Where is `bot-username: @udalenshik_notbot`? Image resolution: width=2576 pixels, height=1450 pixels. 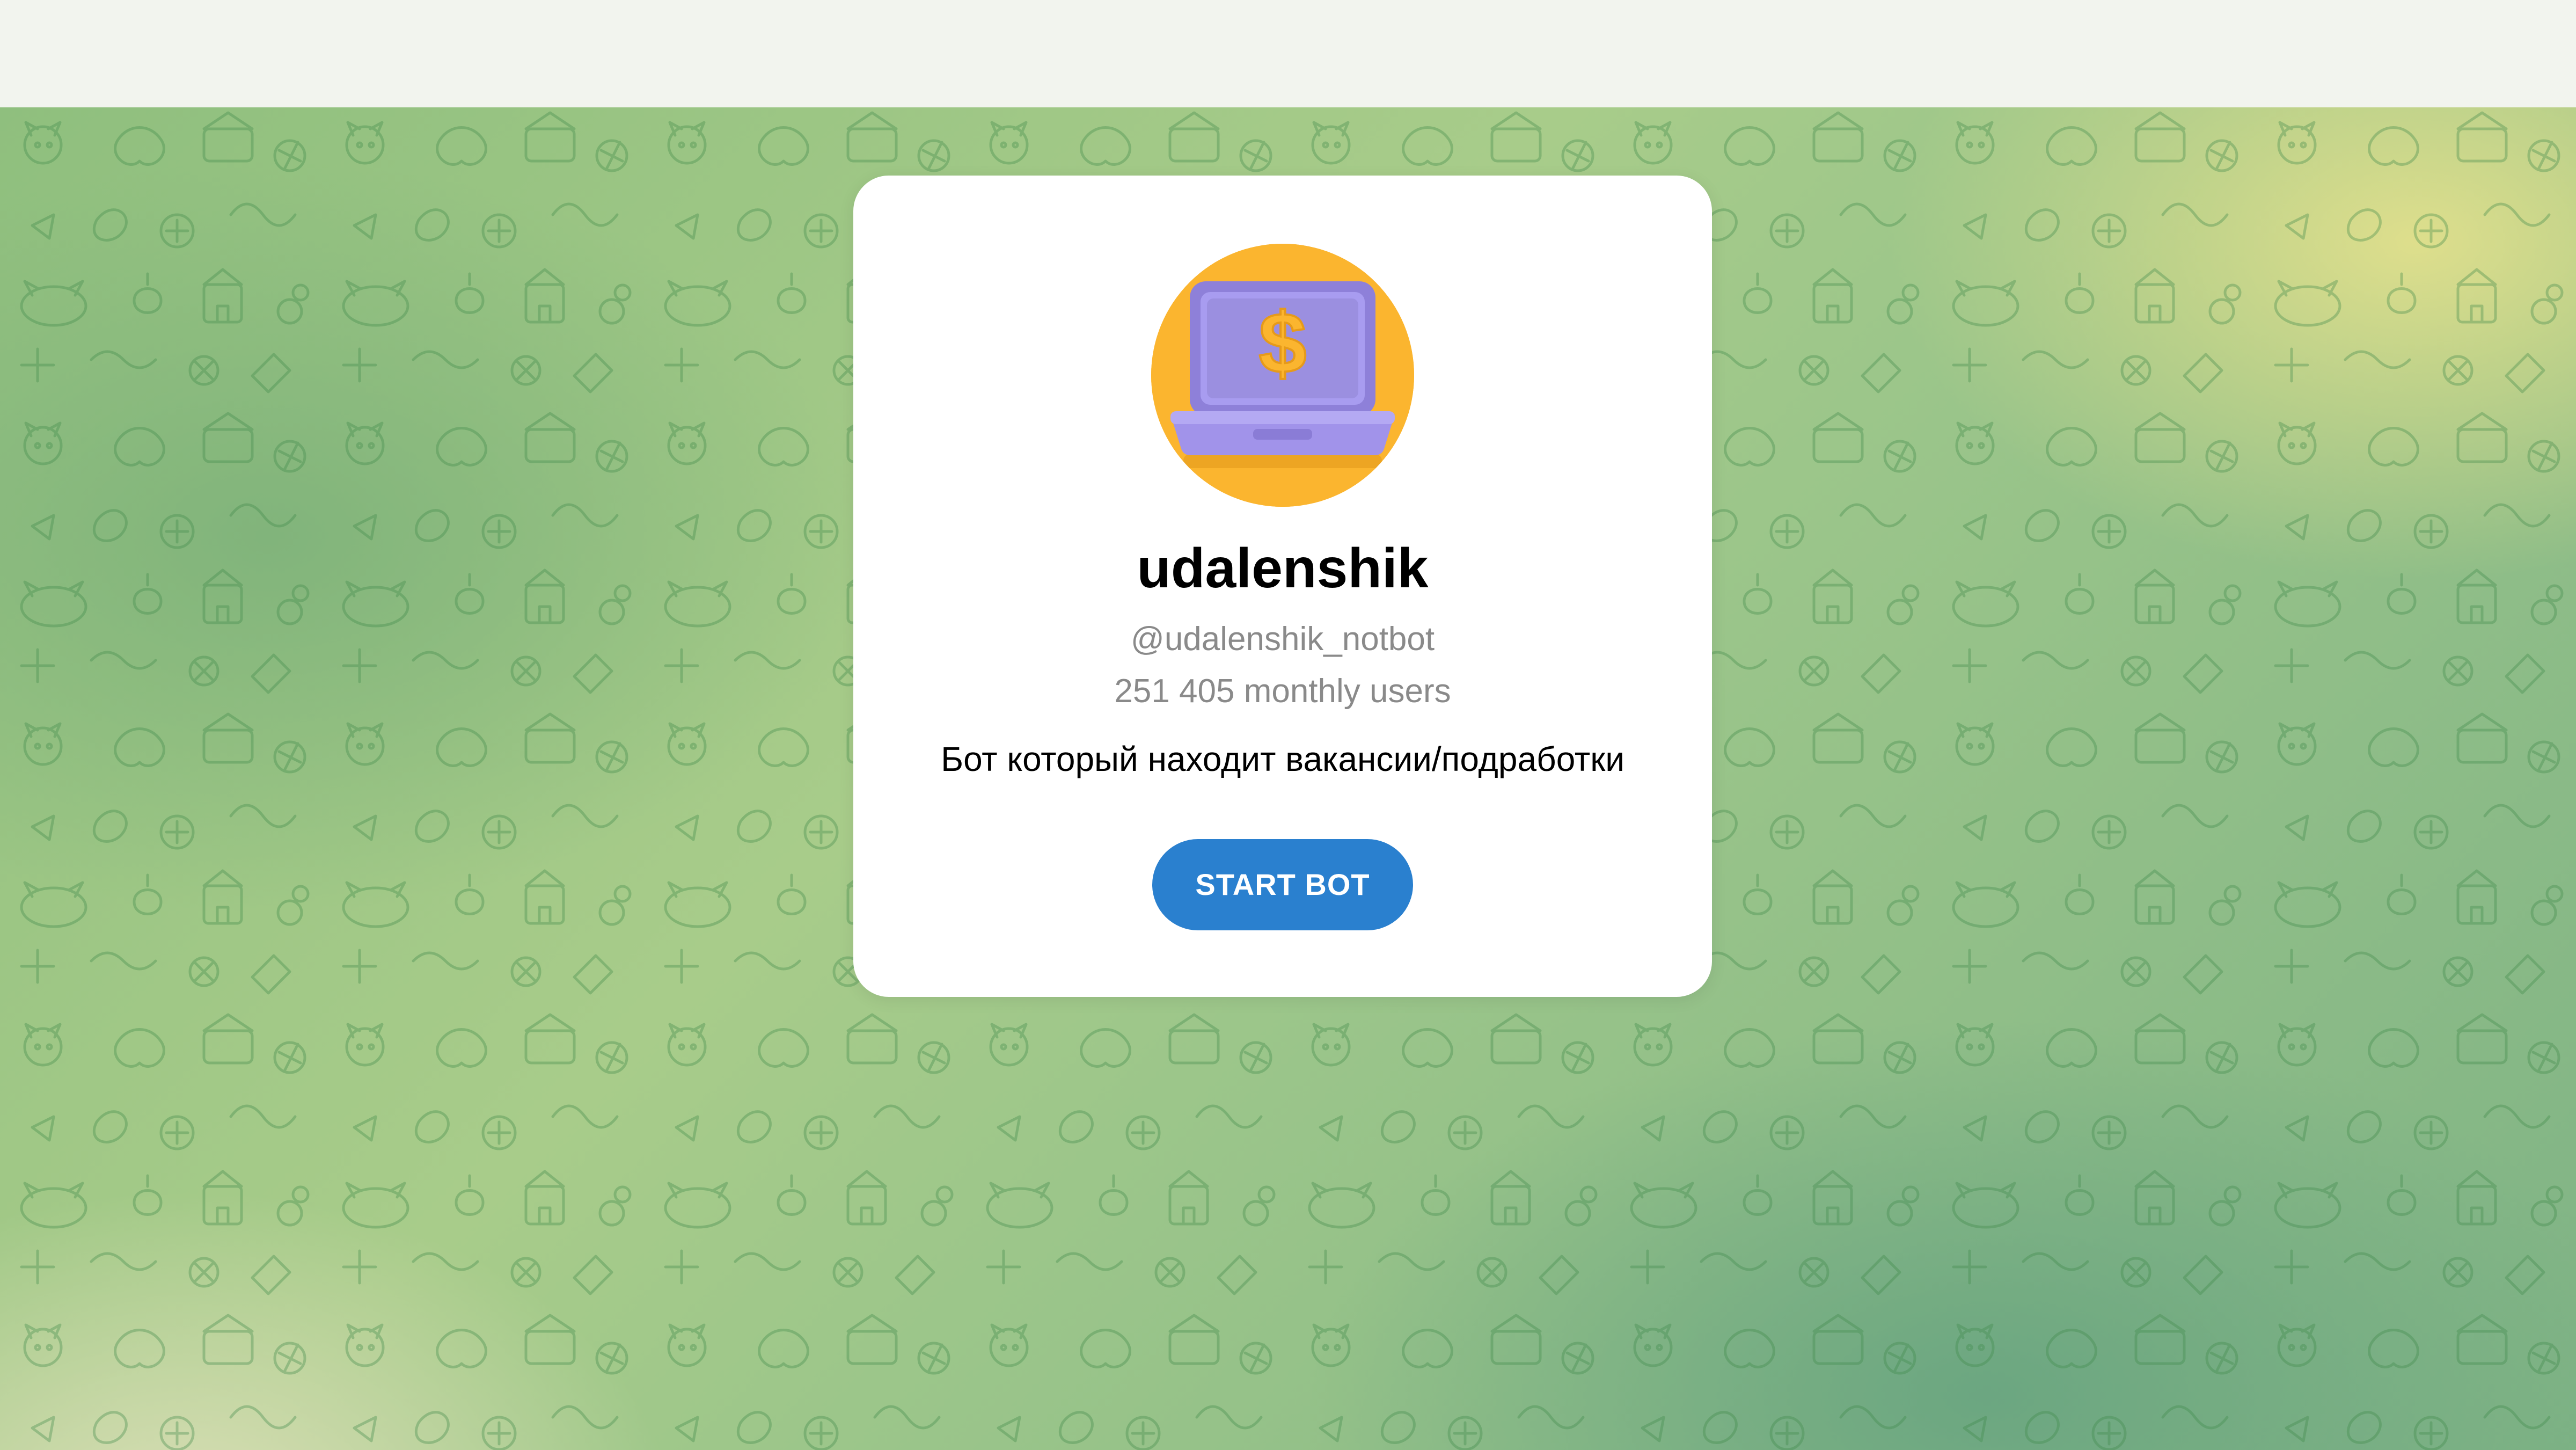 bot-username: @udalenshik_notbot is located at coordinates (1282, 639).